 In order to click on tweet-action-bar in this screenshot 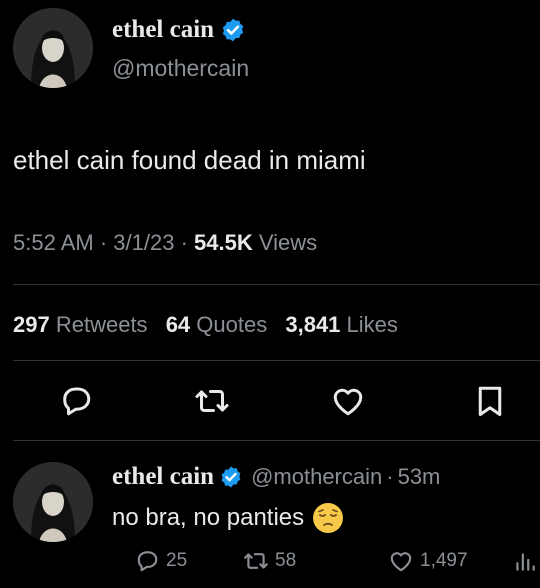, I will do `click(270, 403)`.